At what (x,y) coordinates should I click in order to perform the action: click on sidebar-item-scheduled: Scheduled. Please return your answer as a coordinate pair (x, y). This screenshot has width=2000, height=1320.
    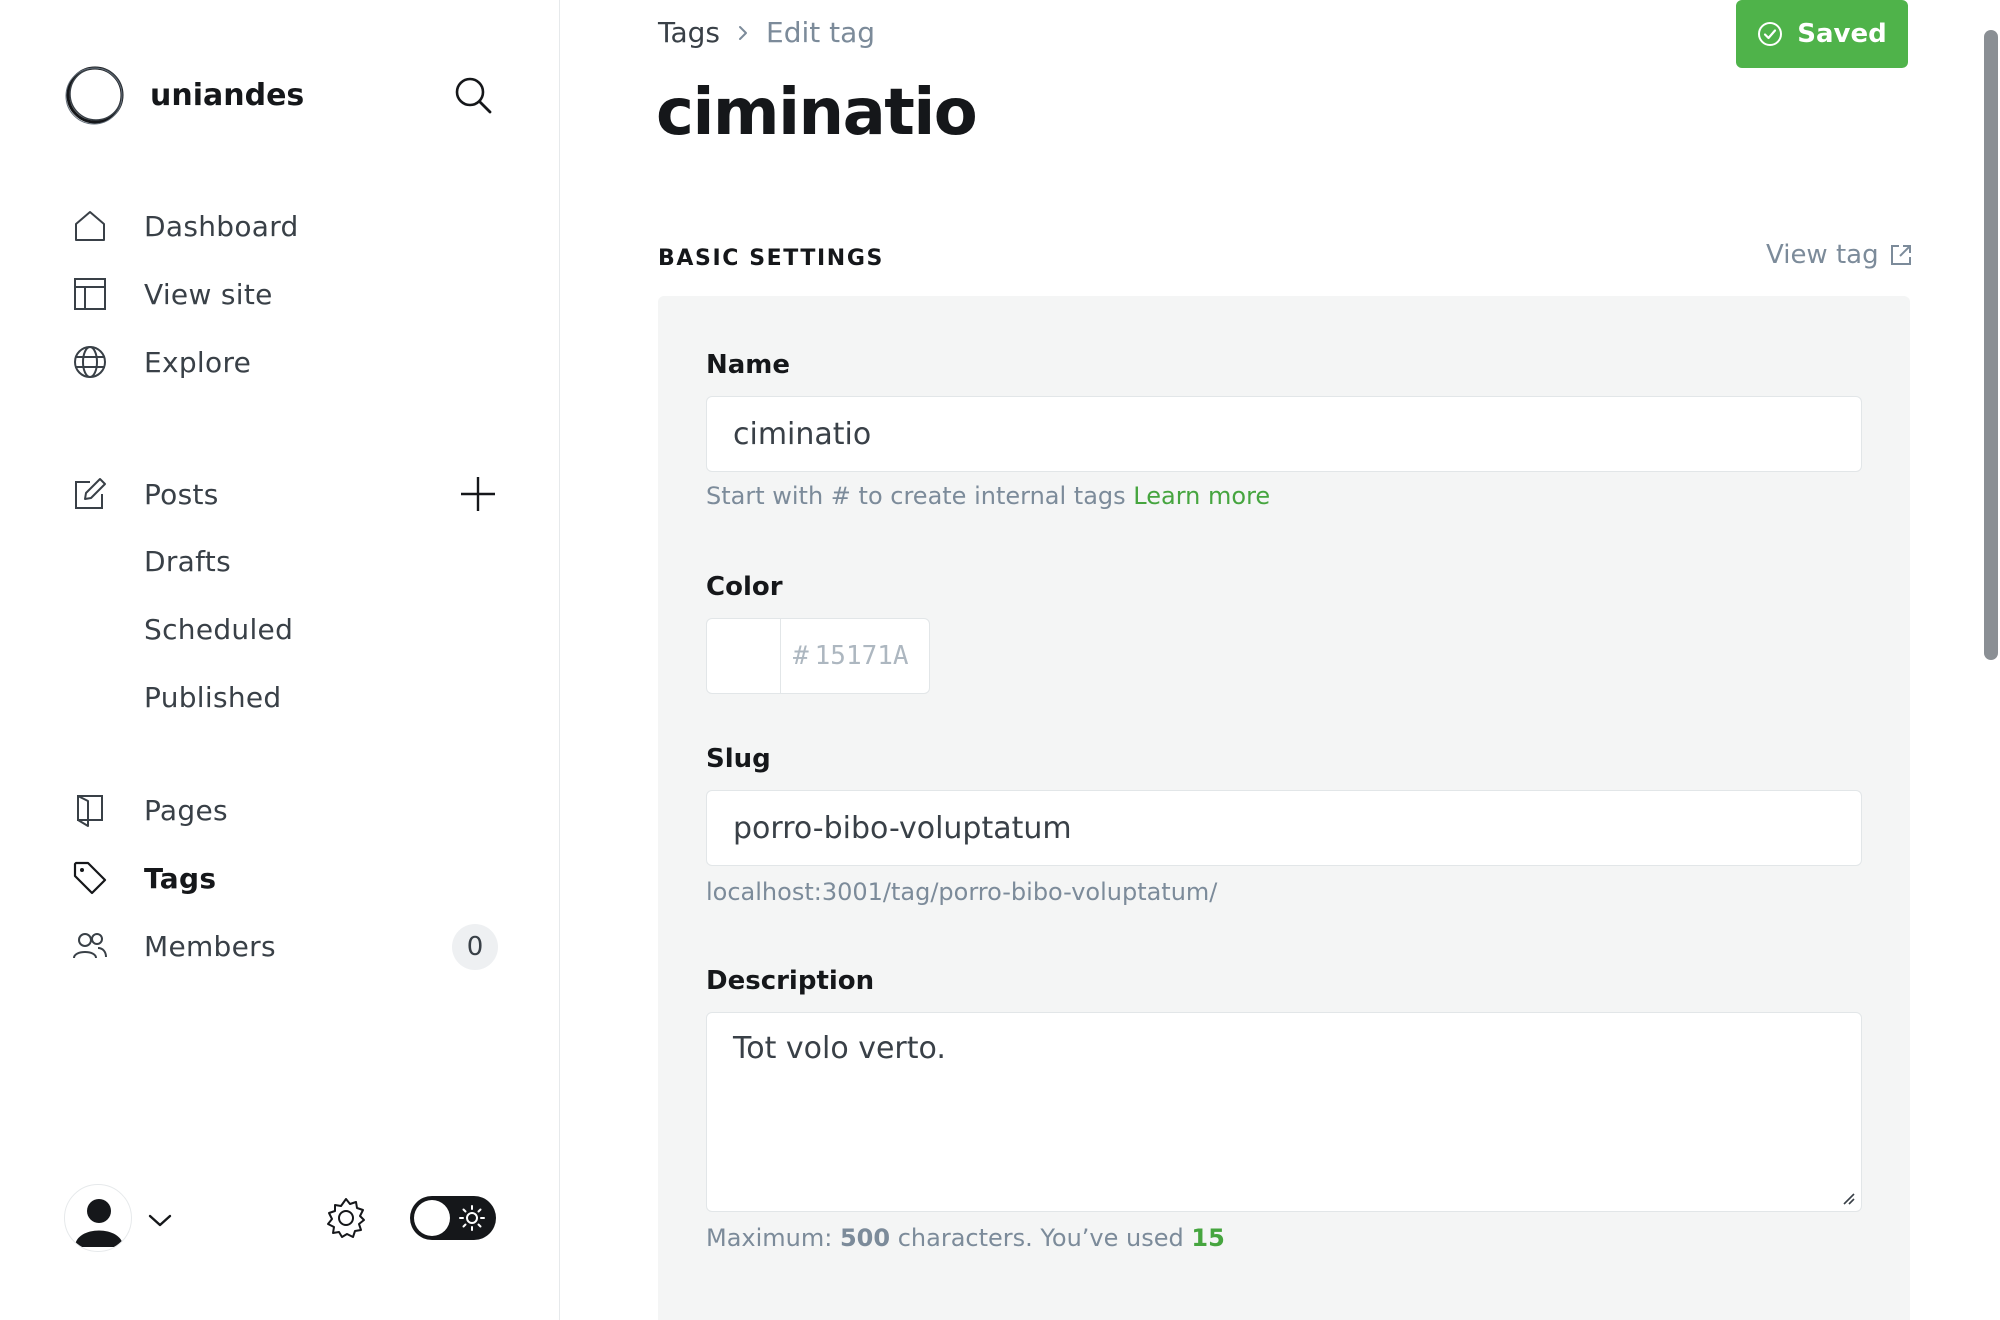
    Looking at the image, I should click on (218, 630).